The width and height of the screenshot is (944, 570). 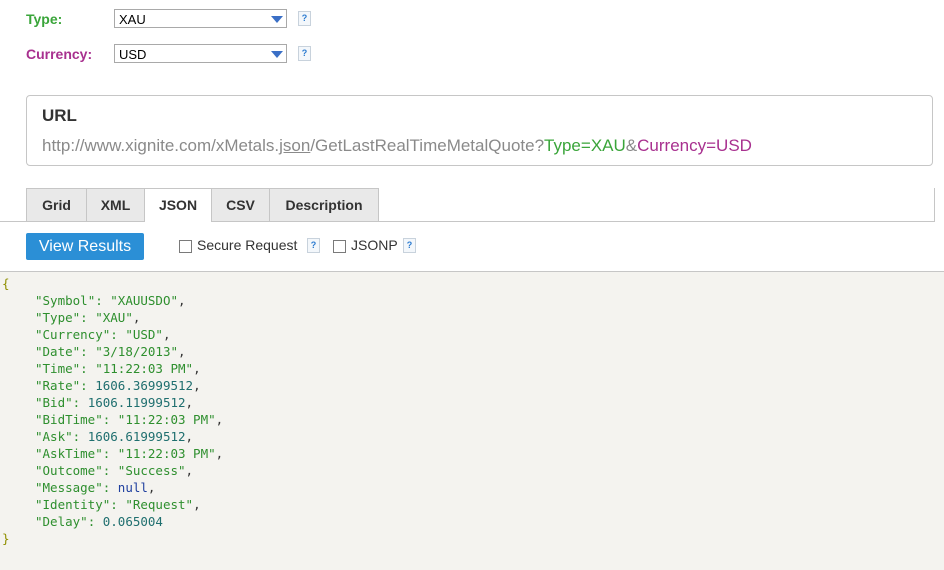 What do you see at coordinates (137, 351) in the screenshot?
I see `json-value: "3/18/2013"` at bounding box center [137, 351].